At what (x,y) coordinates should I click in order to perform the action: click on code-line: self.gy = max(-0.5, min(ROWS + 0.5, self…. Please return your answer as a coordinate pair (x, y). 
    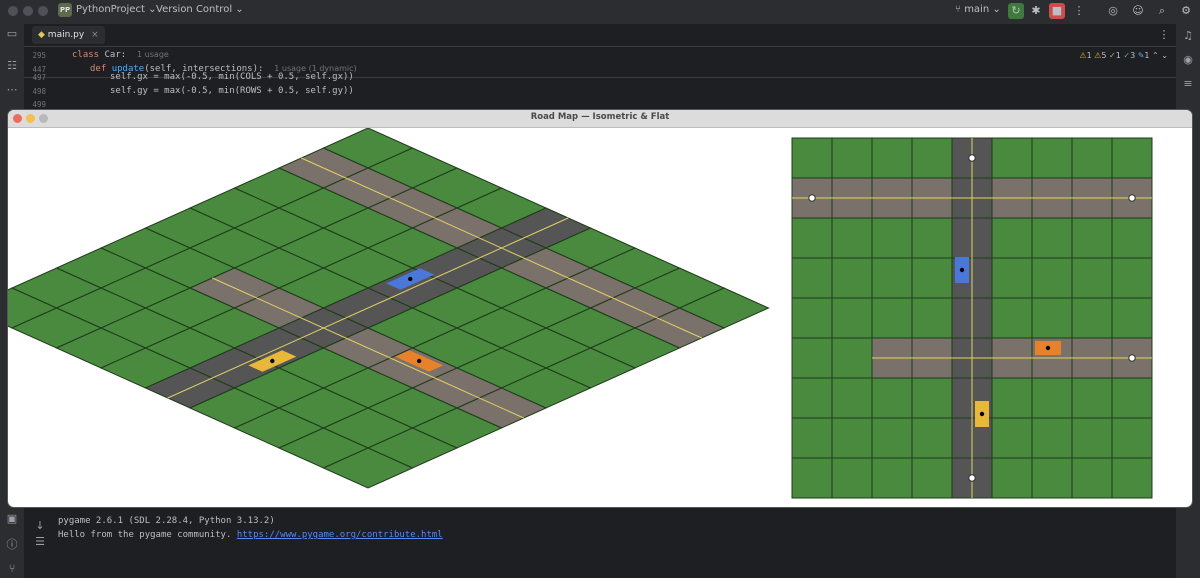
    Looking at the image, I should click on (232, 91).